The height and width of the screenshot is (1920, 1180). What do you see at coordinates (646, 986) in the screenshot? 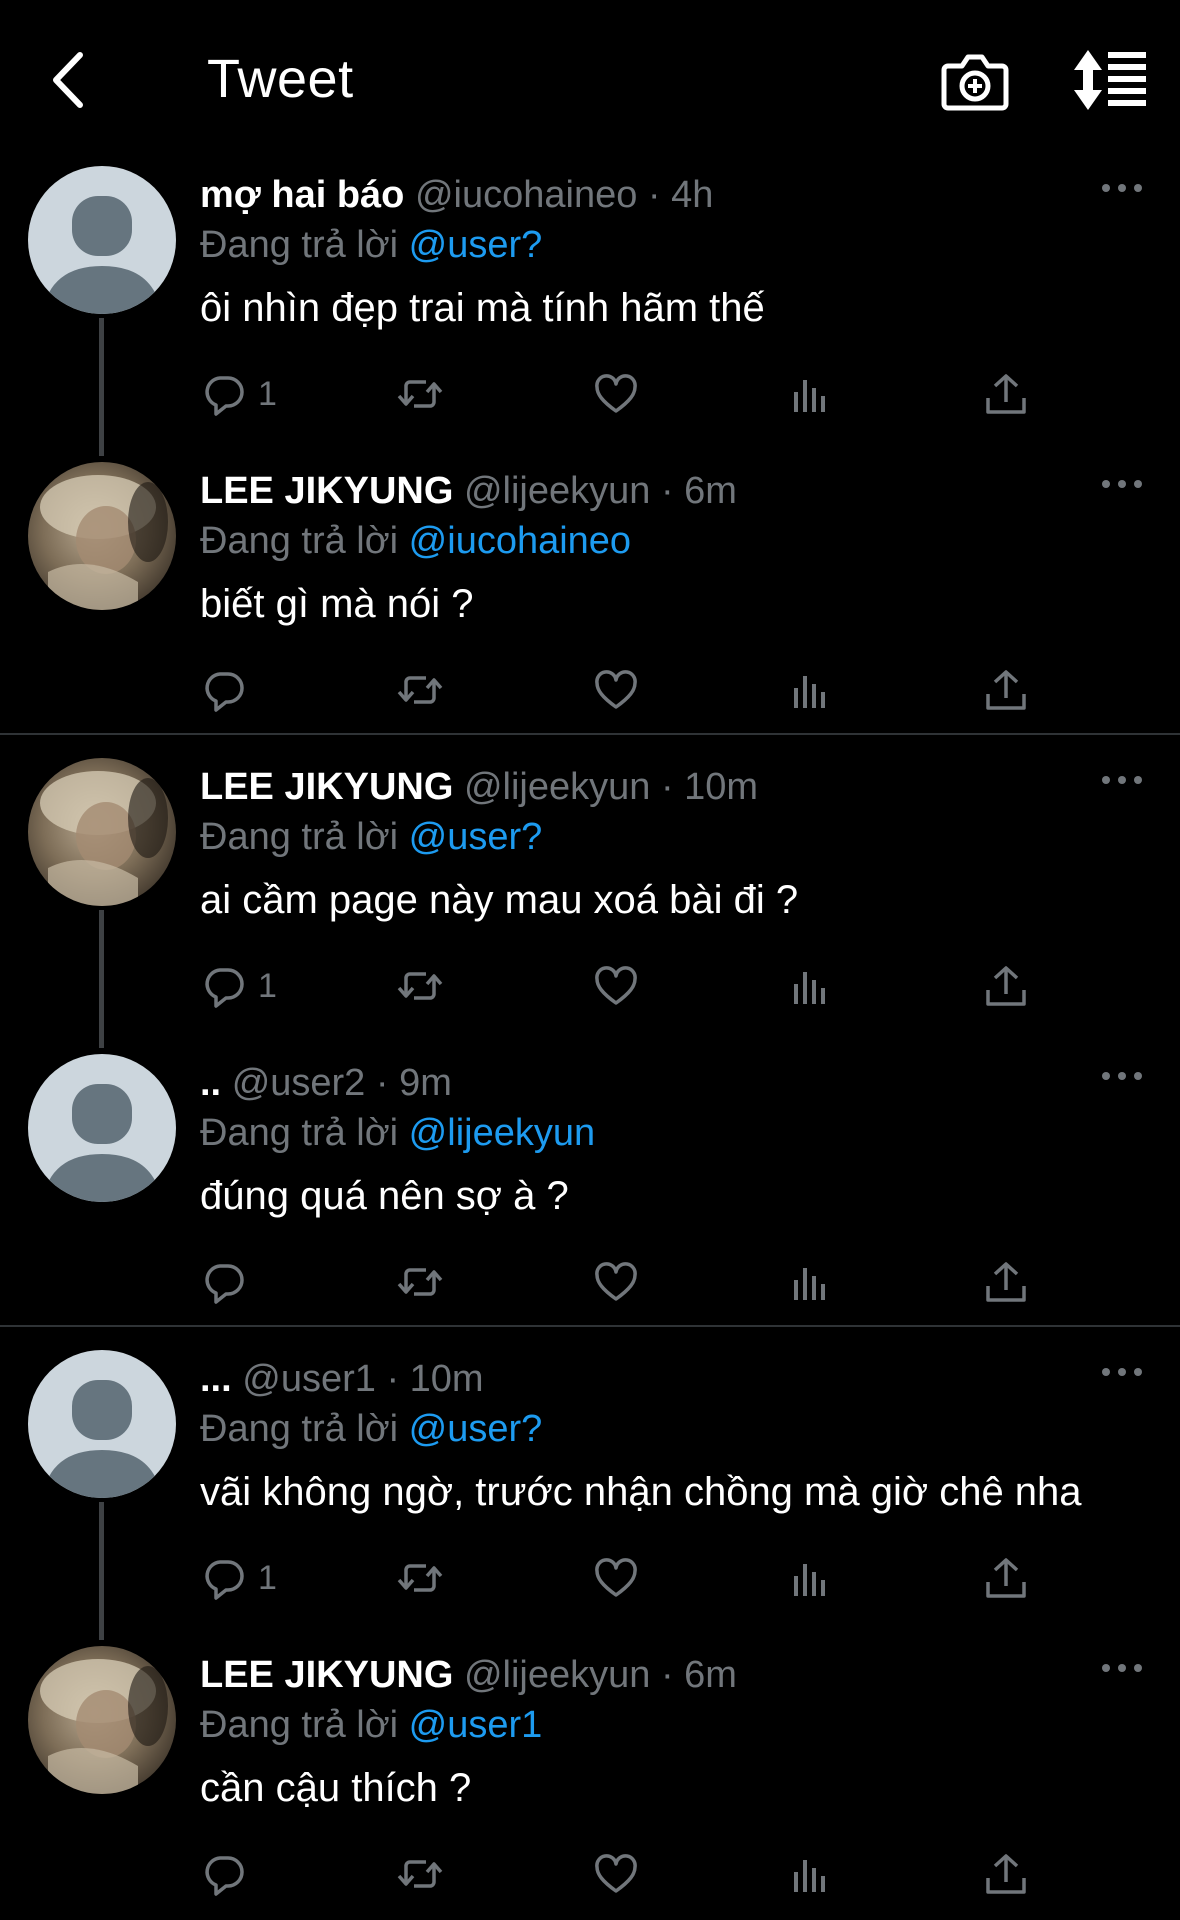
I see `tweet-actions: 1` at bounding box center [646, 986].